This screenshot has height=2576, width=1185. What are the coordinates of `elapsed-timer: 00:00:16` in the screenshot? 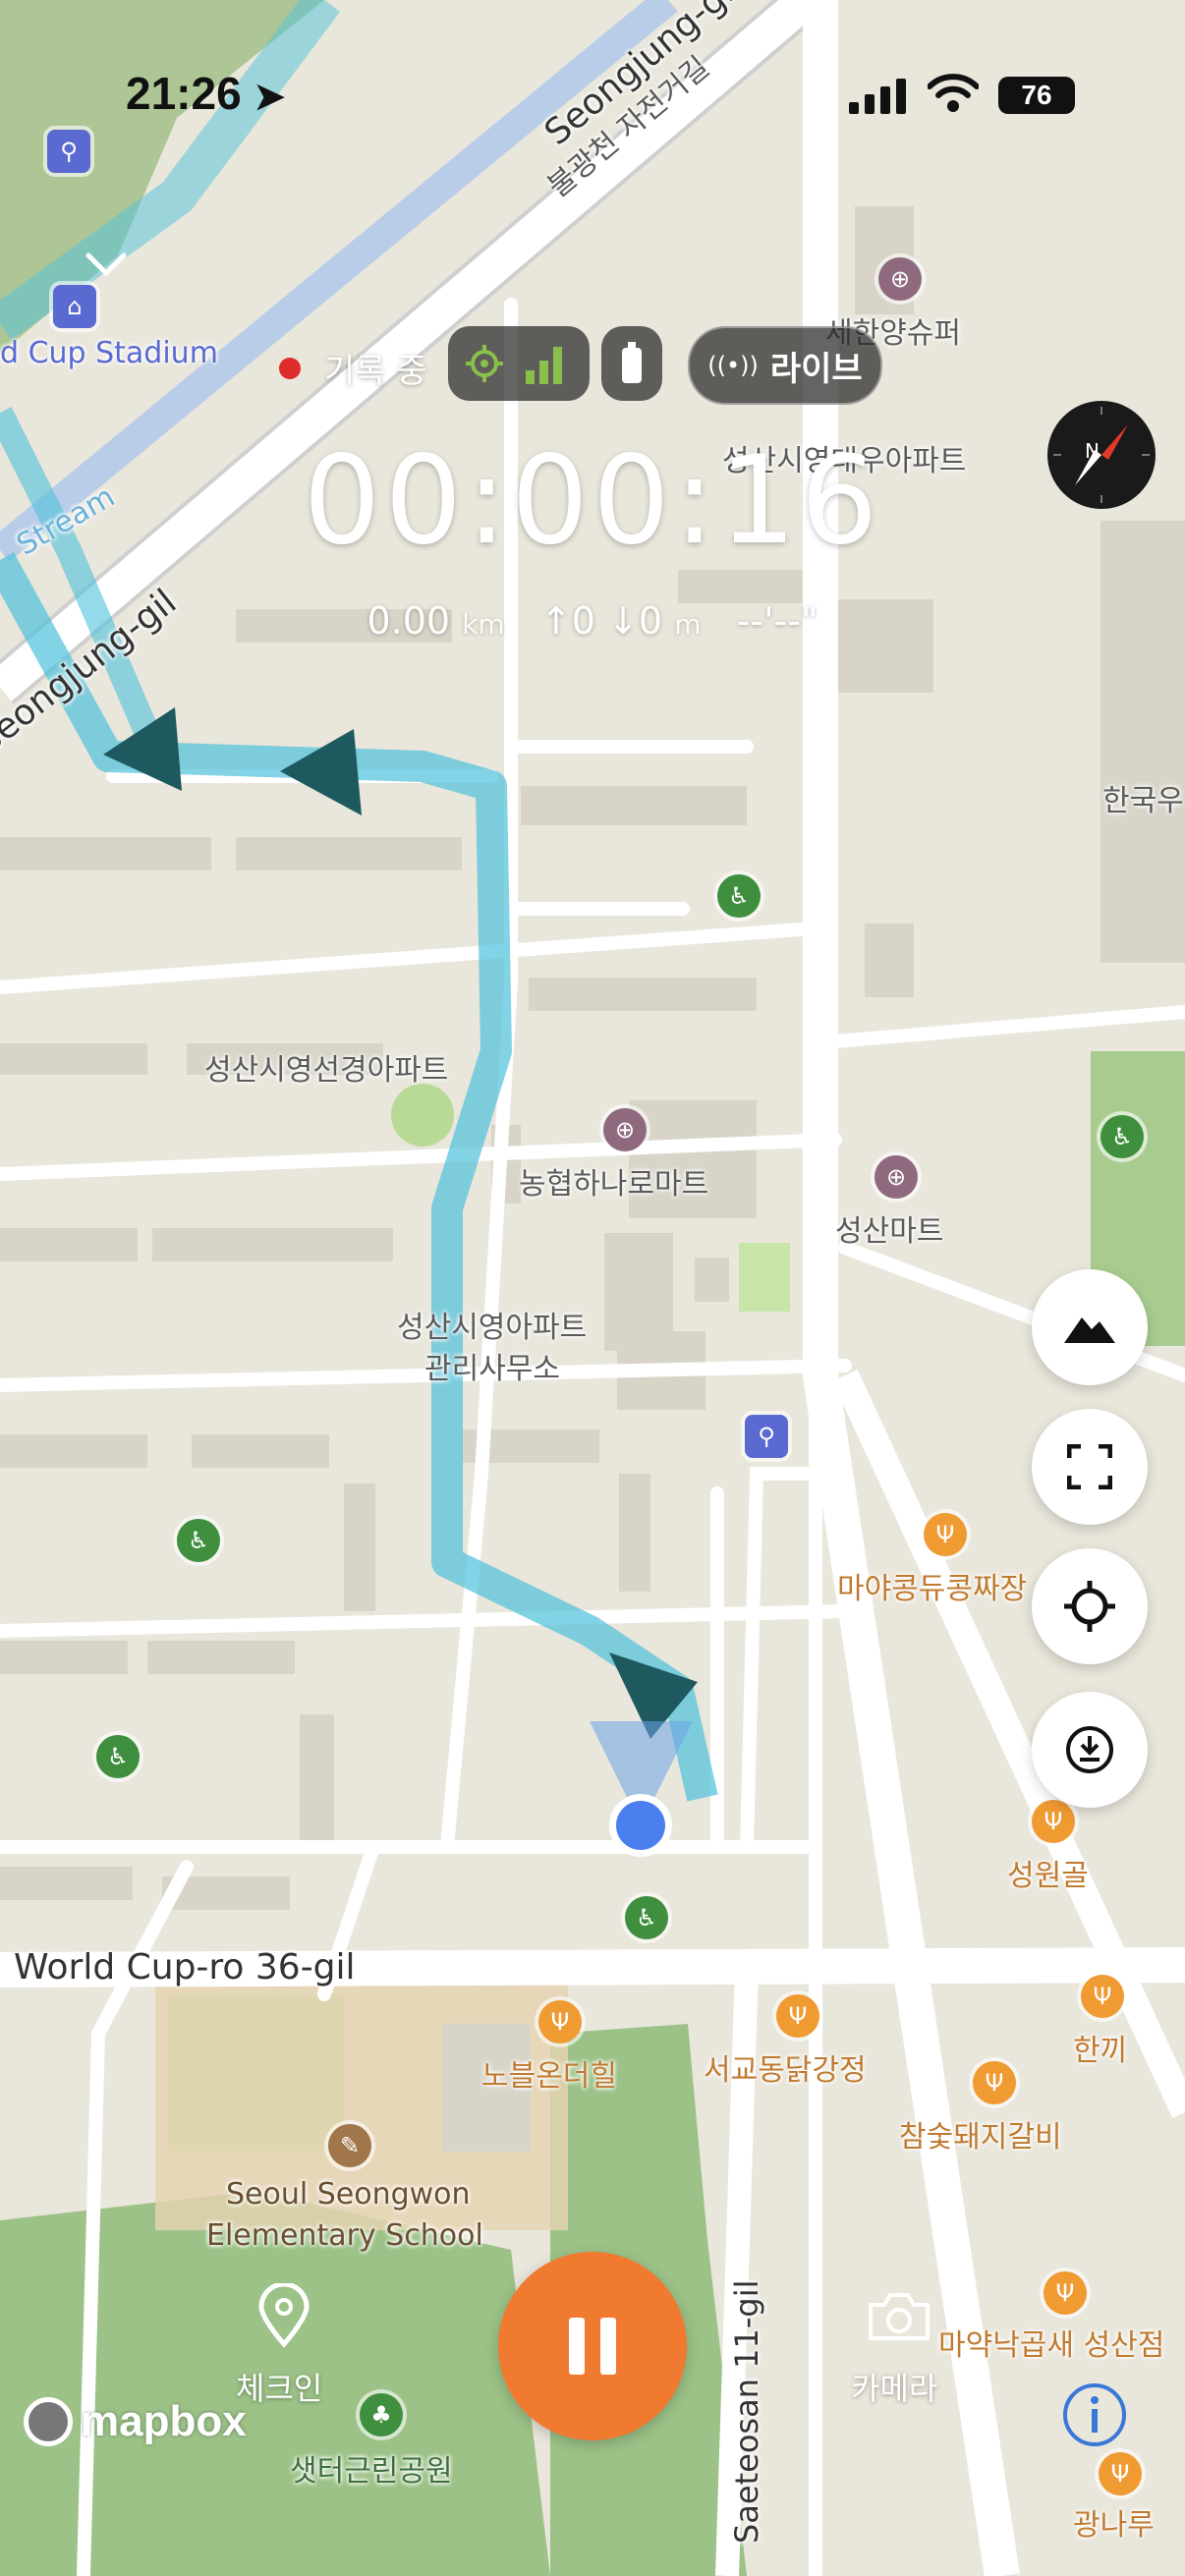 It's located at (592, 501).